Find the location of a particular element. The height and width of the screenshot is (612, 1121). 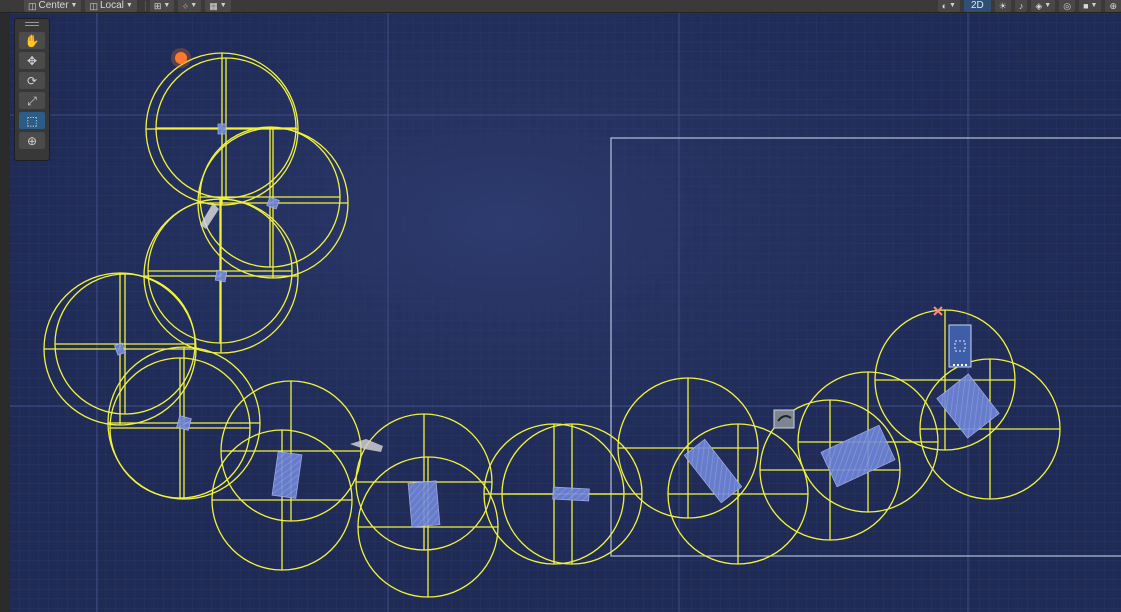

light-glow is located at coordinates (181, 58).